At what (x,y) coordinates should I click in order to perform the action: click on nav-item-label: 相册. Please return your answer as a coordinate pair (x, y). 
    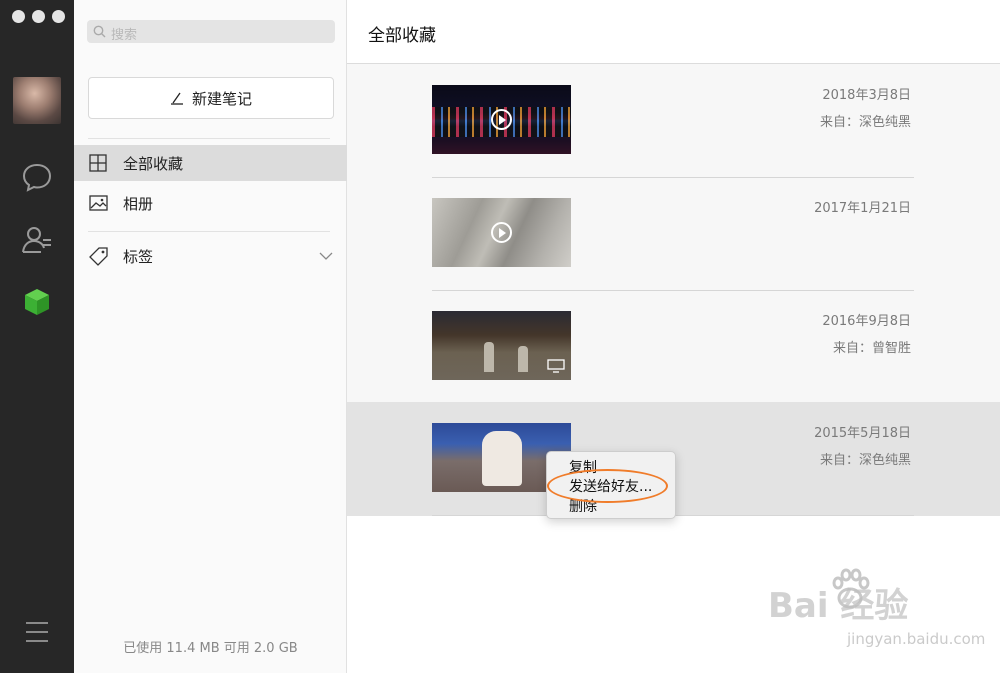
    Looking at the image, I should click on (138, 203).